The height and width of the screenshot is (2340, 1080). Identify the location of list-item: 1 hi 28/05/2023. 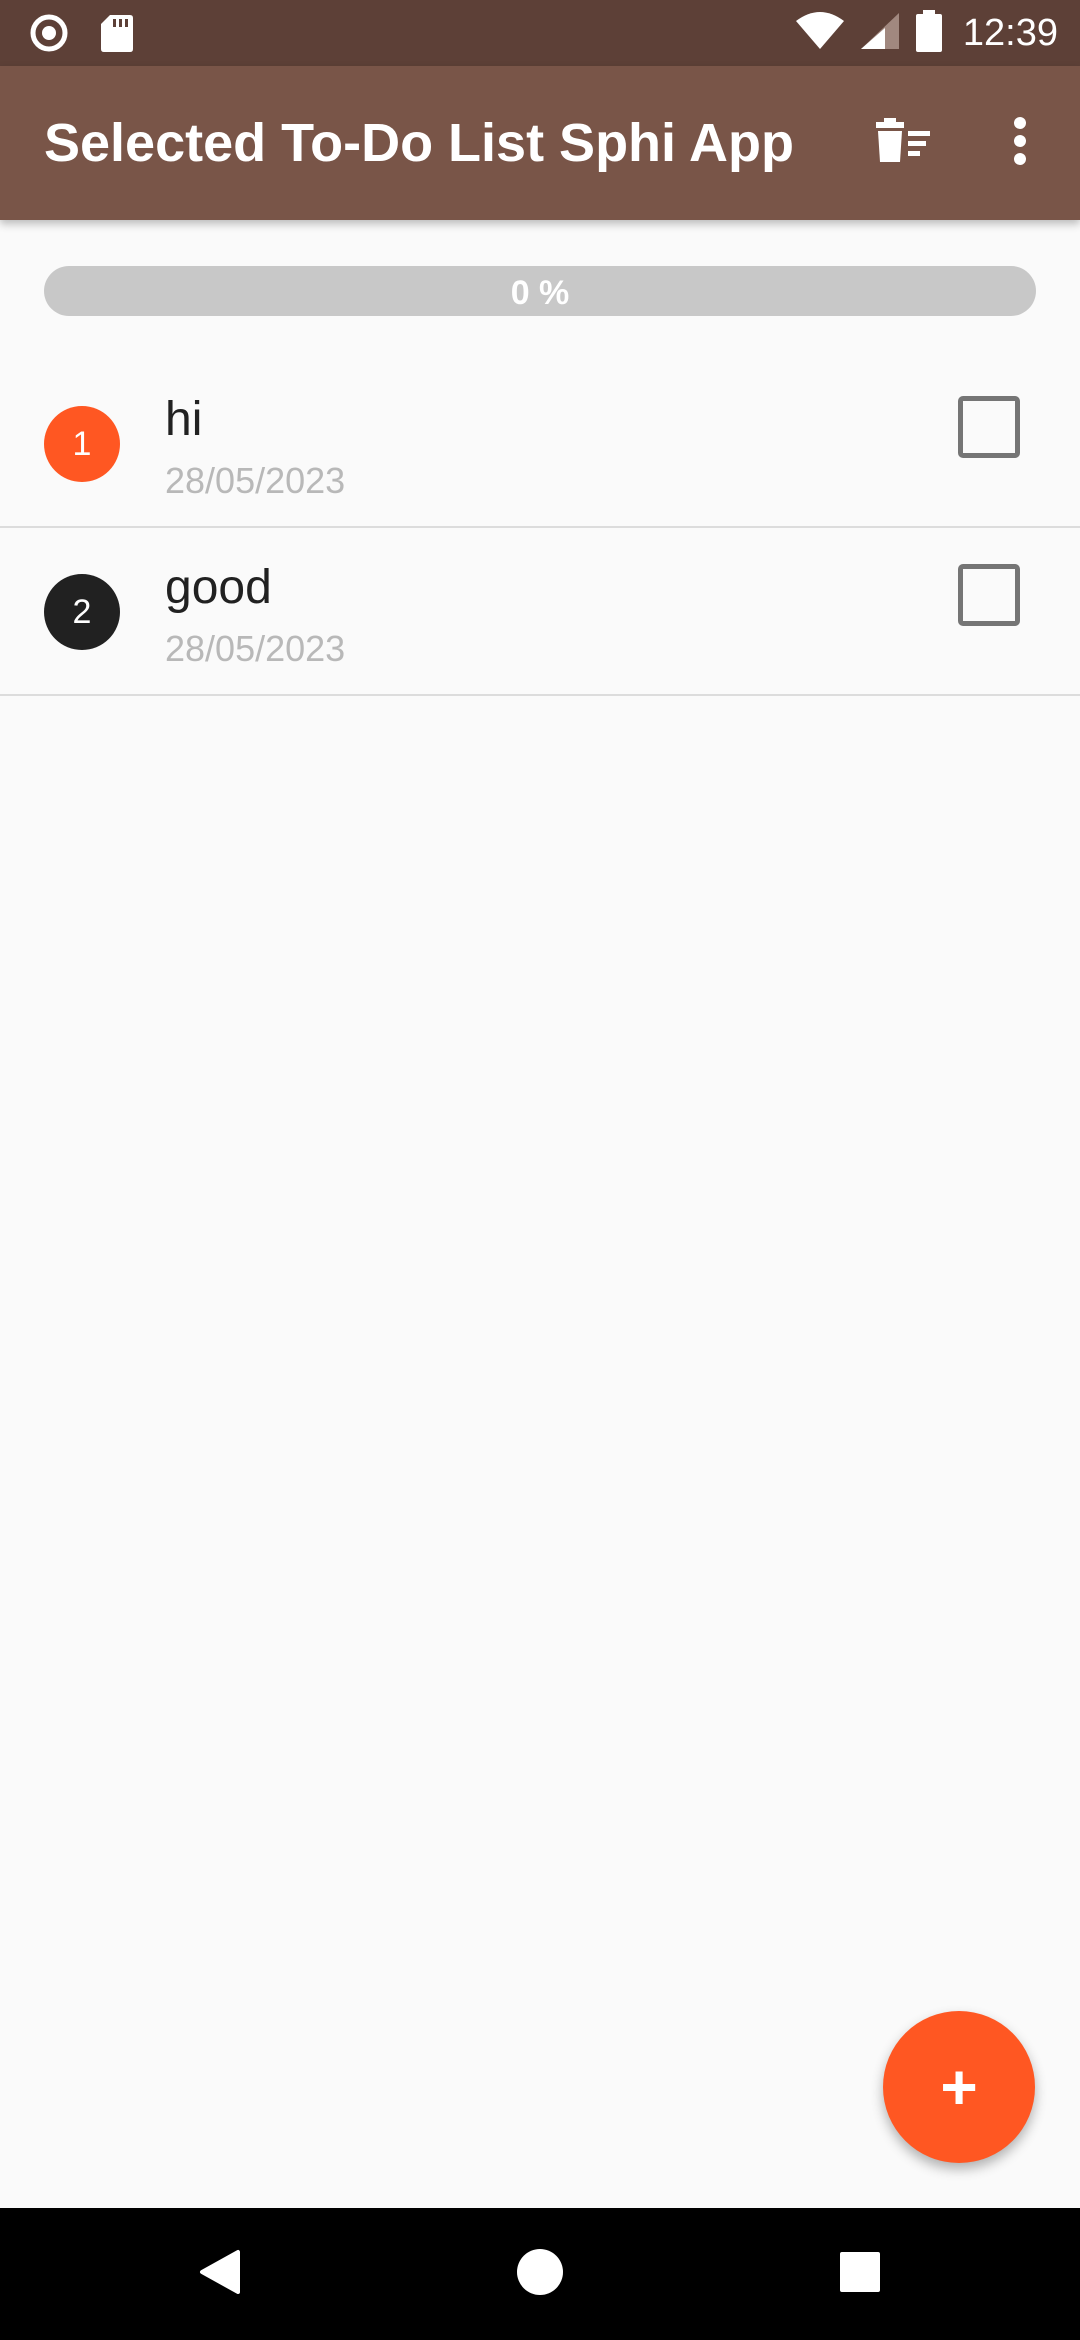
(540, 444).